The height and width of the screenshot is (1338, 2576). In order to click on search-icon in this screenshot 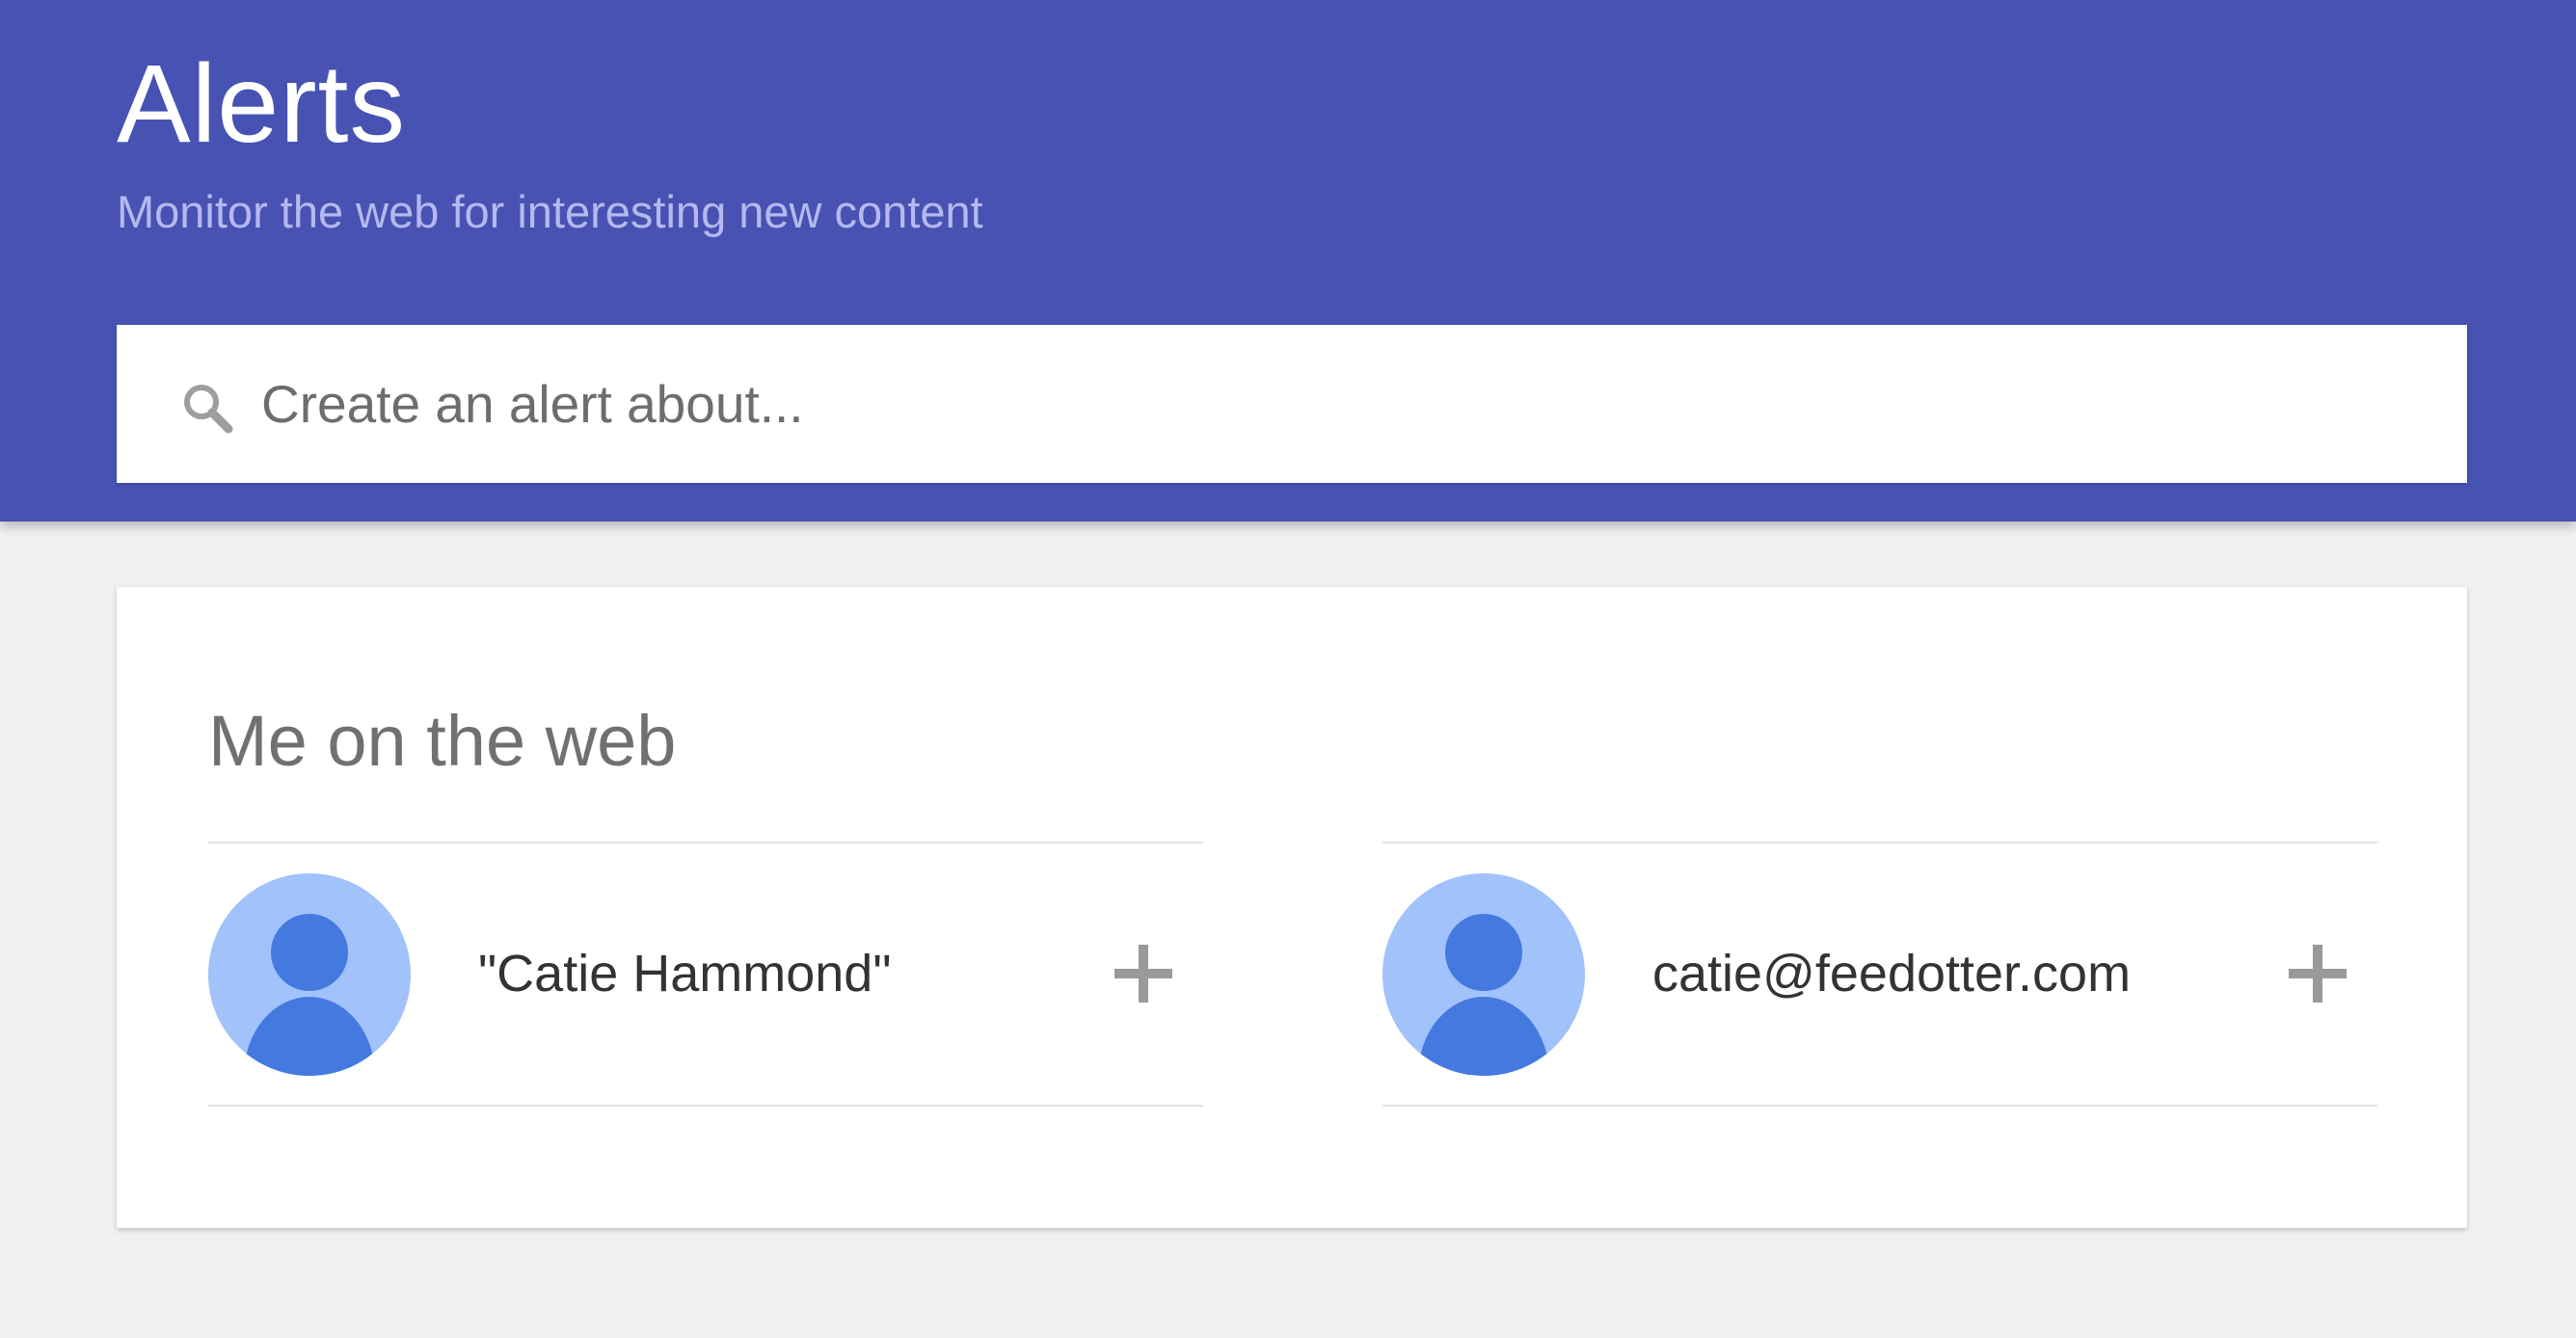, I will do `click(209, 409)`.